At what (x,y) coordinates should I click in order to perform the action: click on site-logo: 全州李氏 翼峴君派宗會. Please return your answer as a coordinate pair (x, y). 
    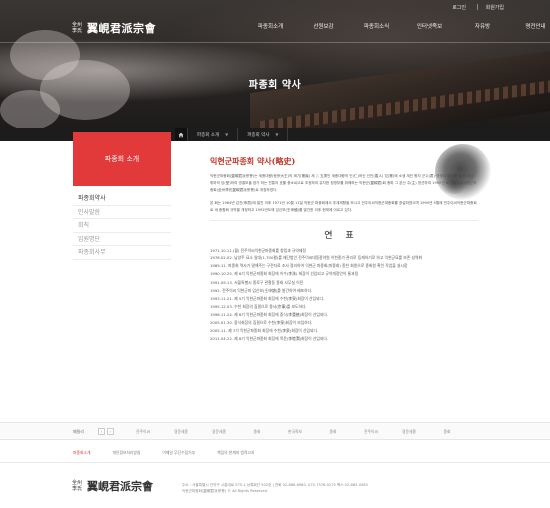
    Looking at the image, I should click on (114, 28).